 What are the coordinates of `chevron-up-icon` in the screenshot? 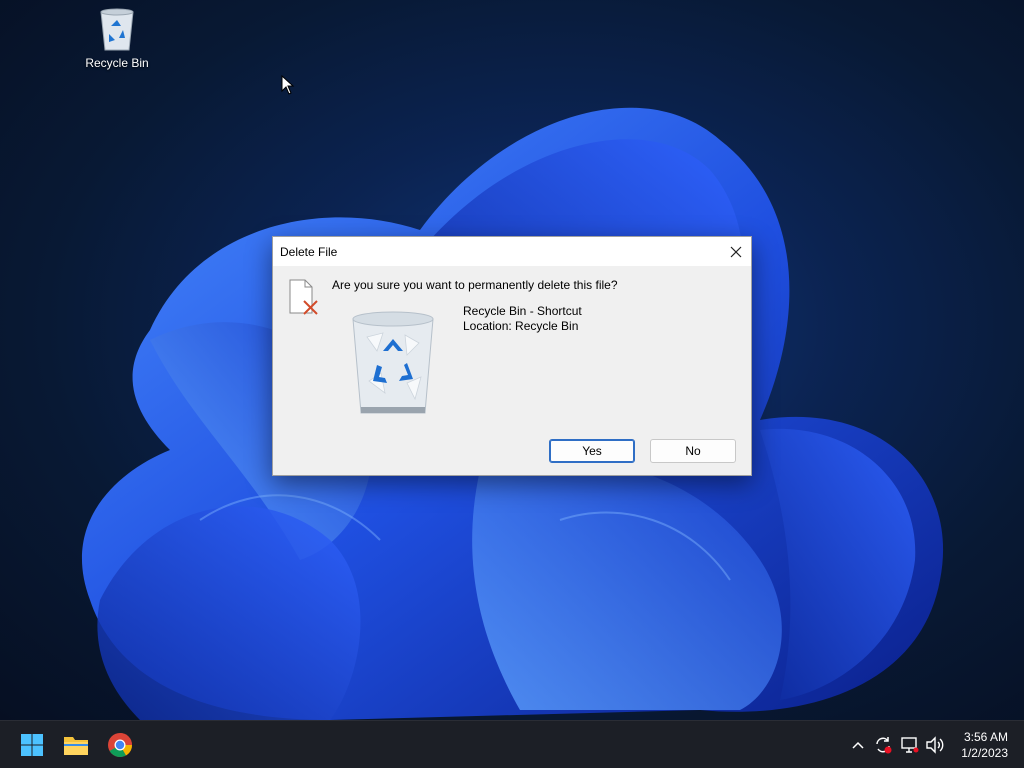 It's located at (858, 745).